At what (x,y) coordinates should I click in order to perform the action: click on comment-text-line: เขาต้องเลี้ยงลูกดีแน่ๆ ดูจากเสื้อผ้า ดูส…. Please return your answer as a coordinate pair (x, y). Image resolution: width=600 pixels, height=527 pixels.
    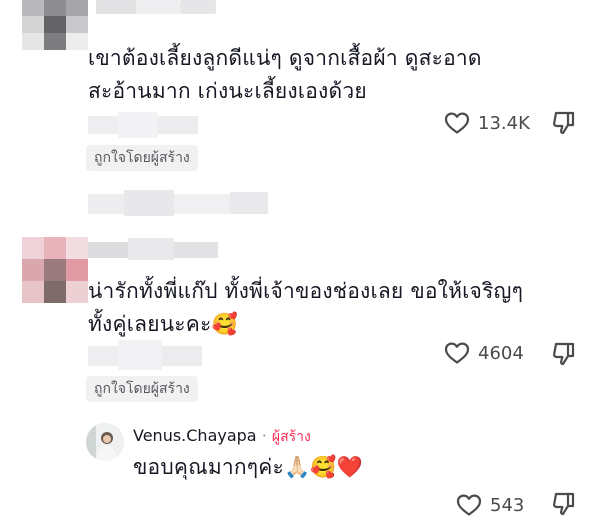
    Looking at the image, I should click on (285, 58).